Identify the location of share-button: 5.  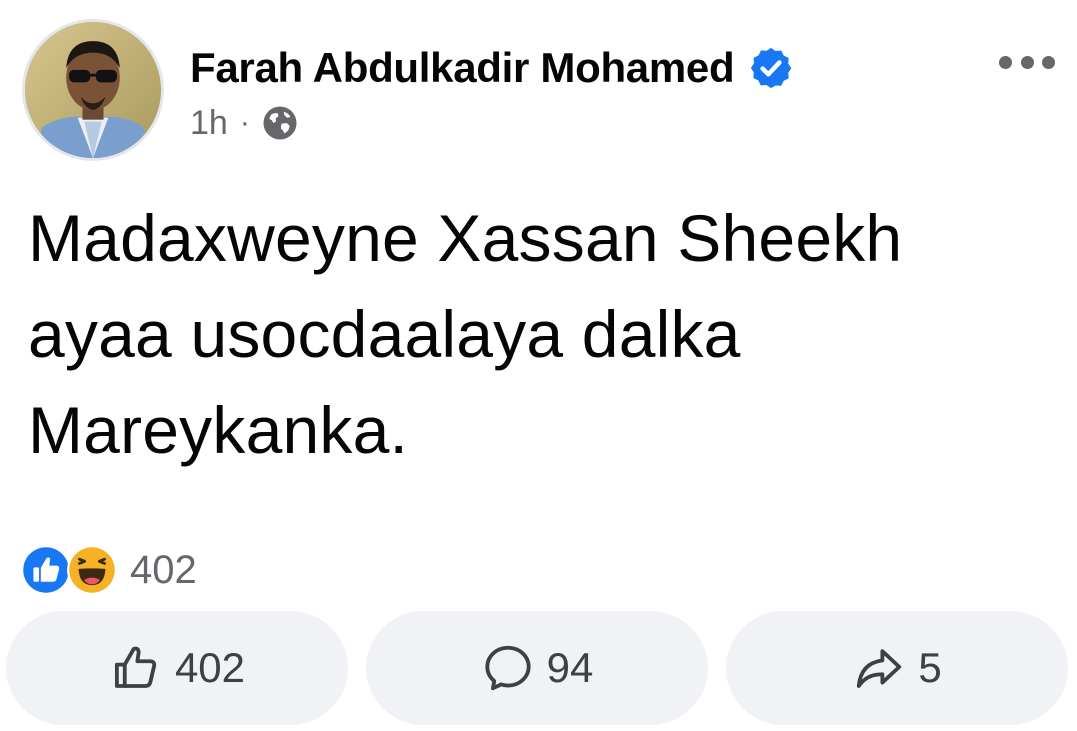
(897, 668).